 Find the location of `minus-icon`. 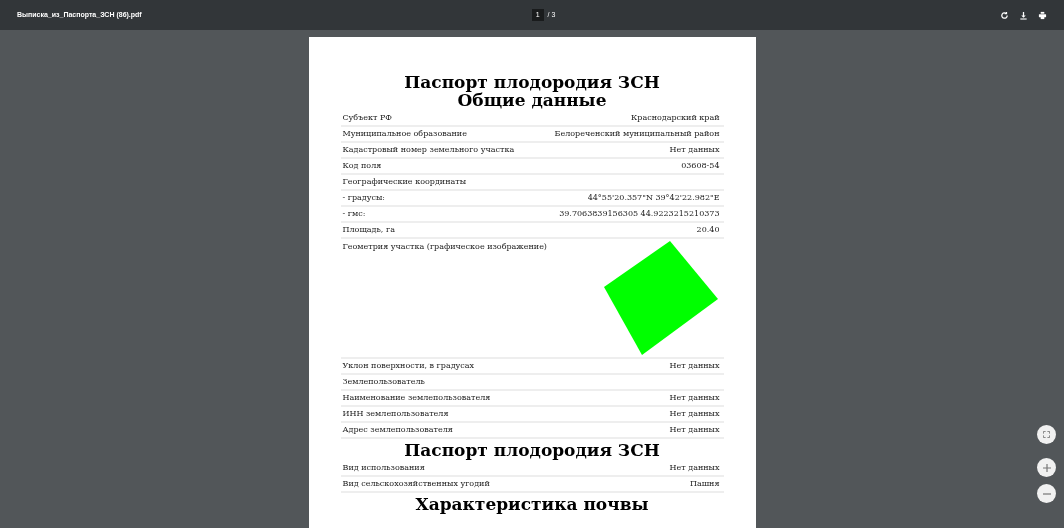

minus-icon is located at coordinates (1046, 493).